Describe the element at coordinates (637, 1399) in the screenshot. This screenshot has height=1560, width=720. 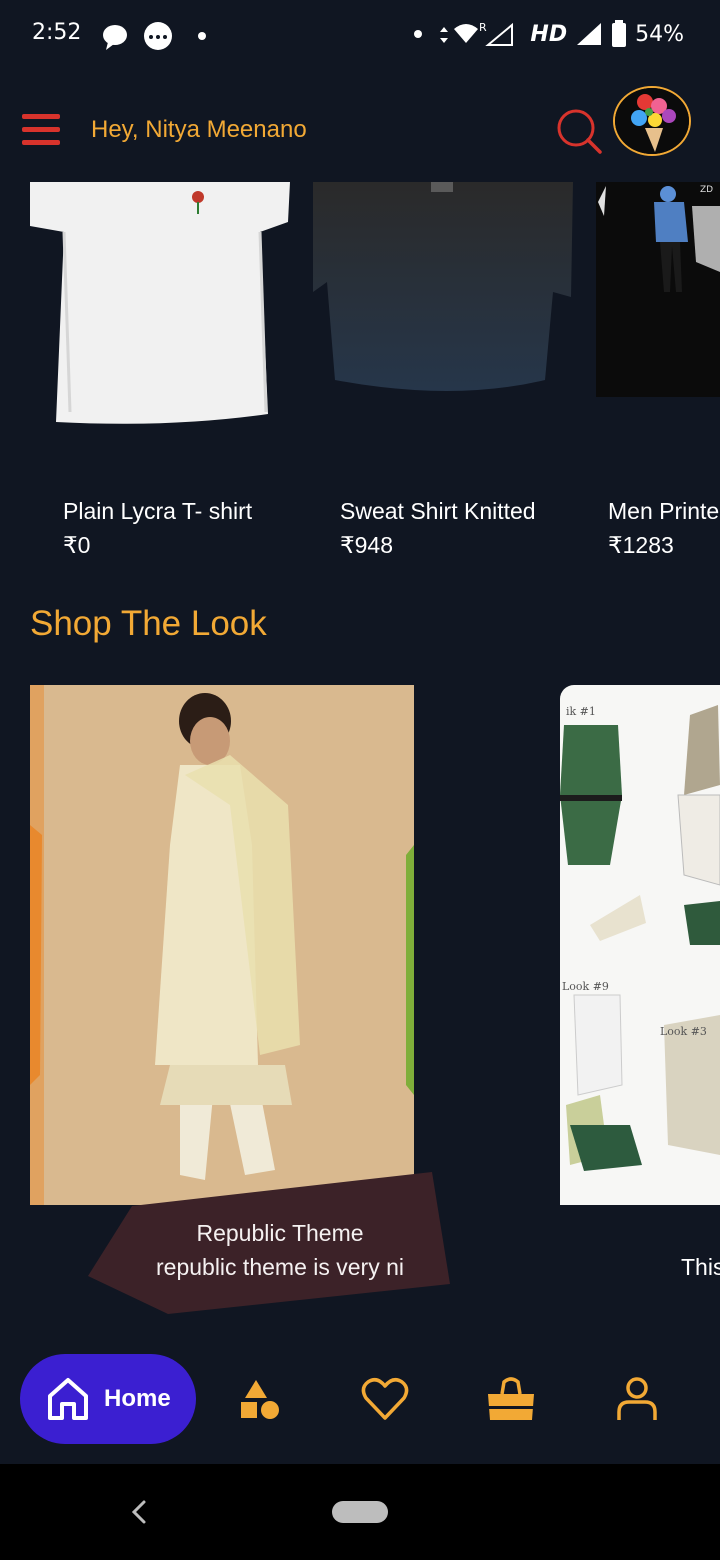
I see `profile-icon` at that location.